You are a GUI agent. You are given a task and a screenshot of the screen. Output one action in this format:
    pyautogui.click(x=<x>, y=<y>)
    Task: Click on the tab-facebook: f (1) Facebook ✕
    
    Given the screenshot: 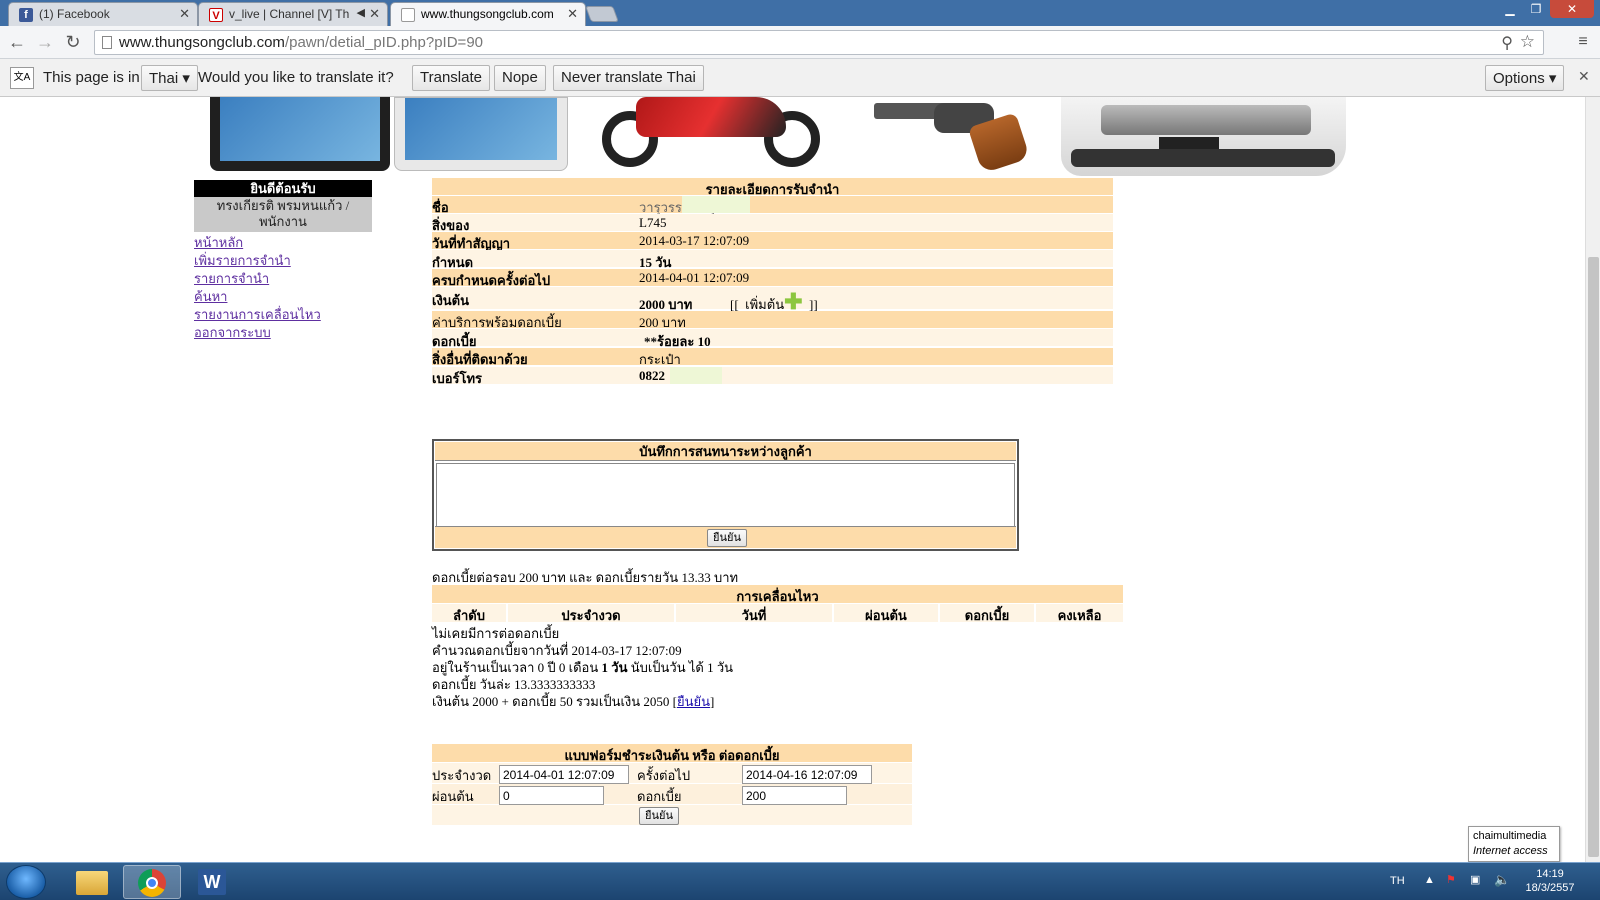 What is the action you would take?
    pyautogui.click(x=103, y=14)
    